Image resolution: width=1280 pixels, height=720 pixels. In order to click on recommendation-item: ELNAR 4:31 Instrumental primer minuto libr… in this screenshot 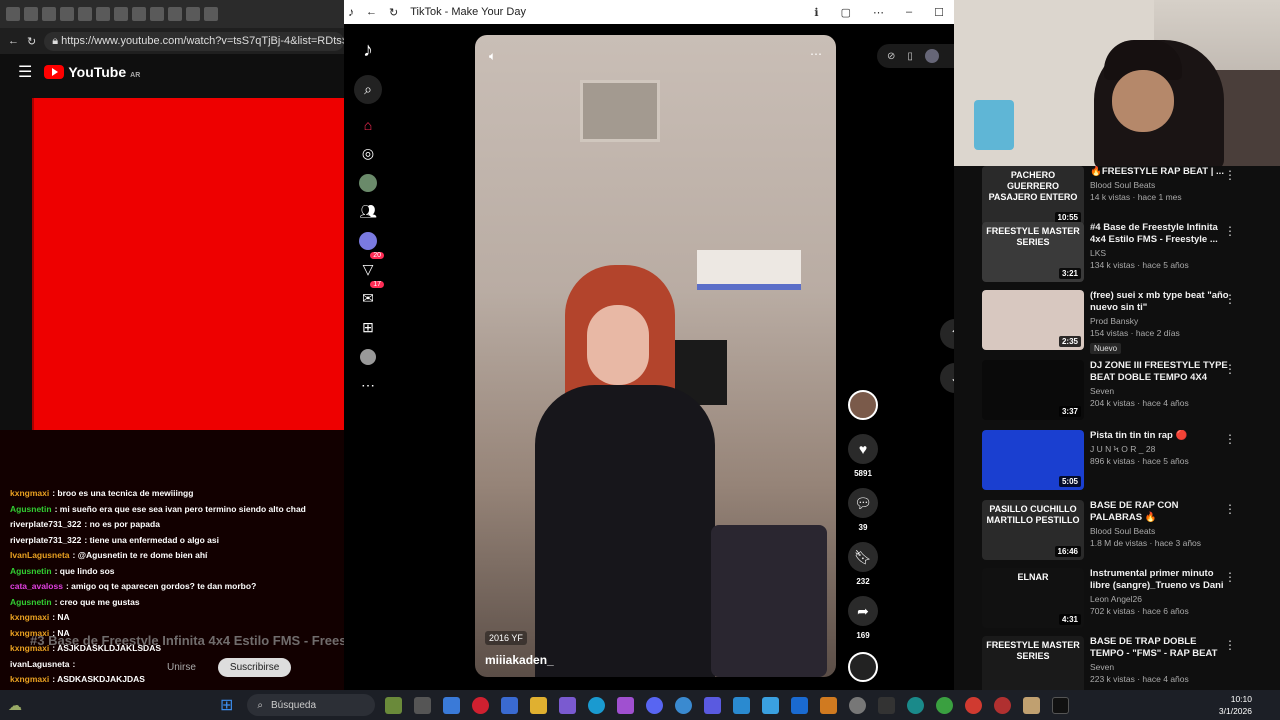, I will do `click(1126, 600)`.